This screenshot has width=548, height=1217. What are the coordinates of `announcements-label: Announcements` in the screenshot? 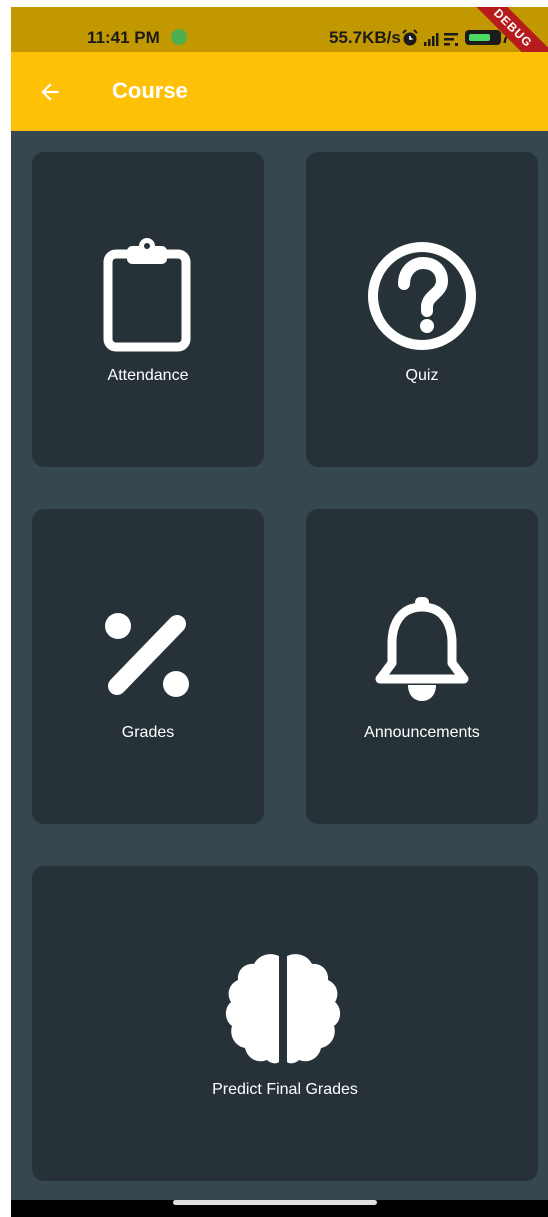 It's located at (422, 732).